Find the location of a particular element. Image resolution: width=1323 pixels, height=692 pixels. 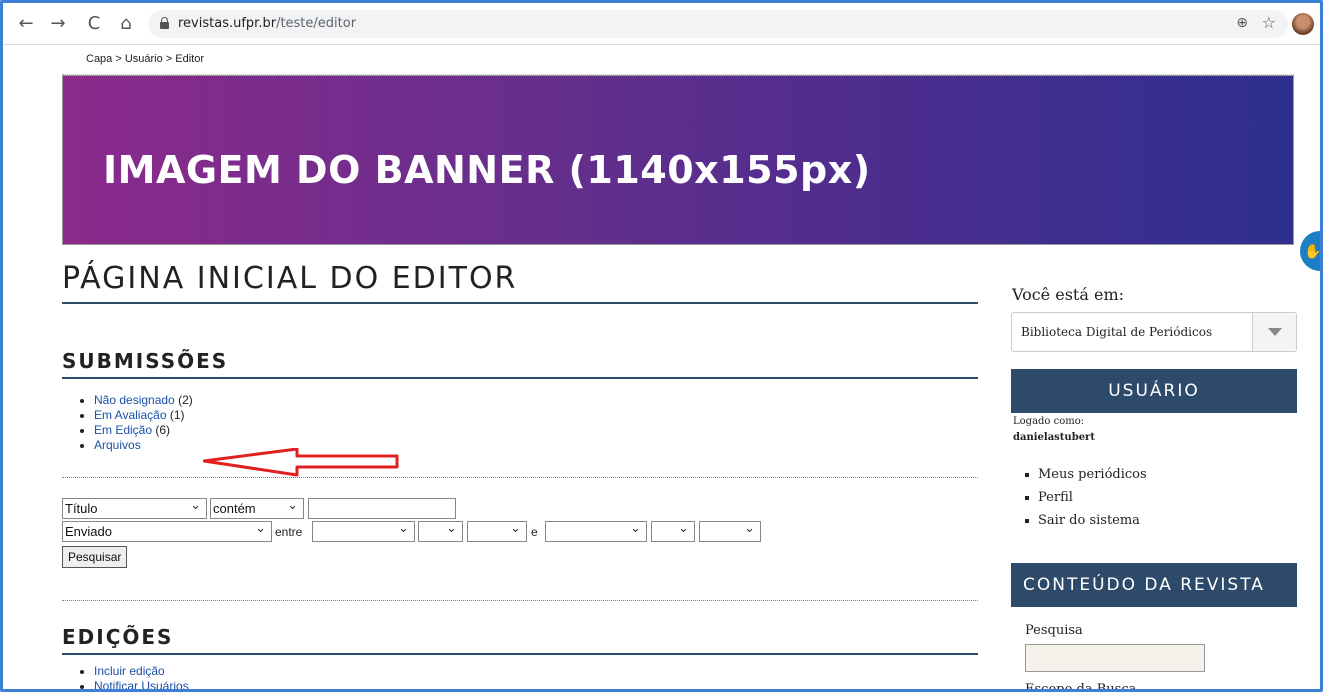

list-item: Perfil is located at coordinates (1085, 497).